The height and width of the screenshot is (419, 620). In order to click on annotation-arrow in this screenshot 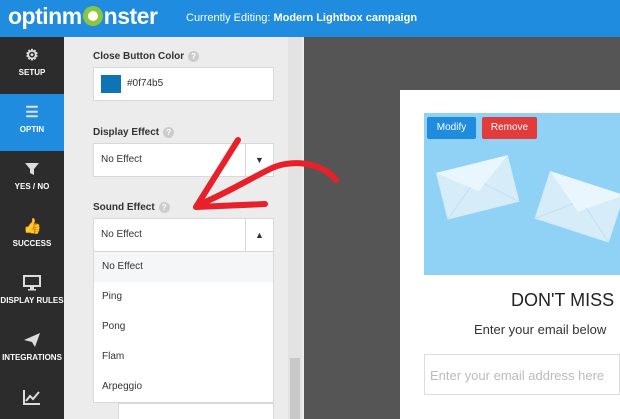, I will do `click(266, 173)`.